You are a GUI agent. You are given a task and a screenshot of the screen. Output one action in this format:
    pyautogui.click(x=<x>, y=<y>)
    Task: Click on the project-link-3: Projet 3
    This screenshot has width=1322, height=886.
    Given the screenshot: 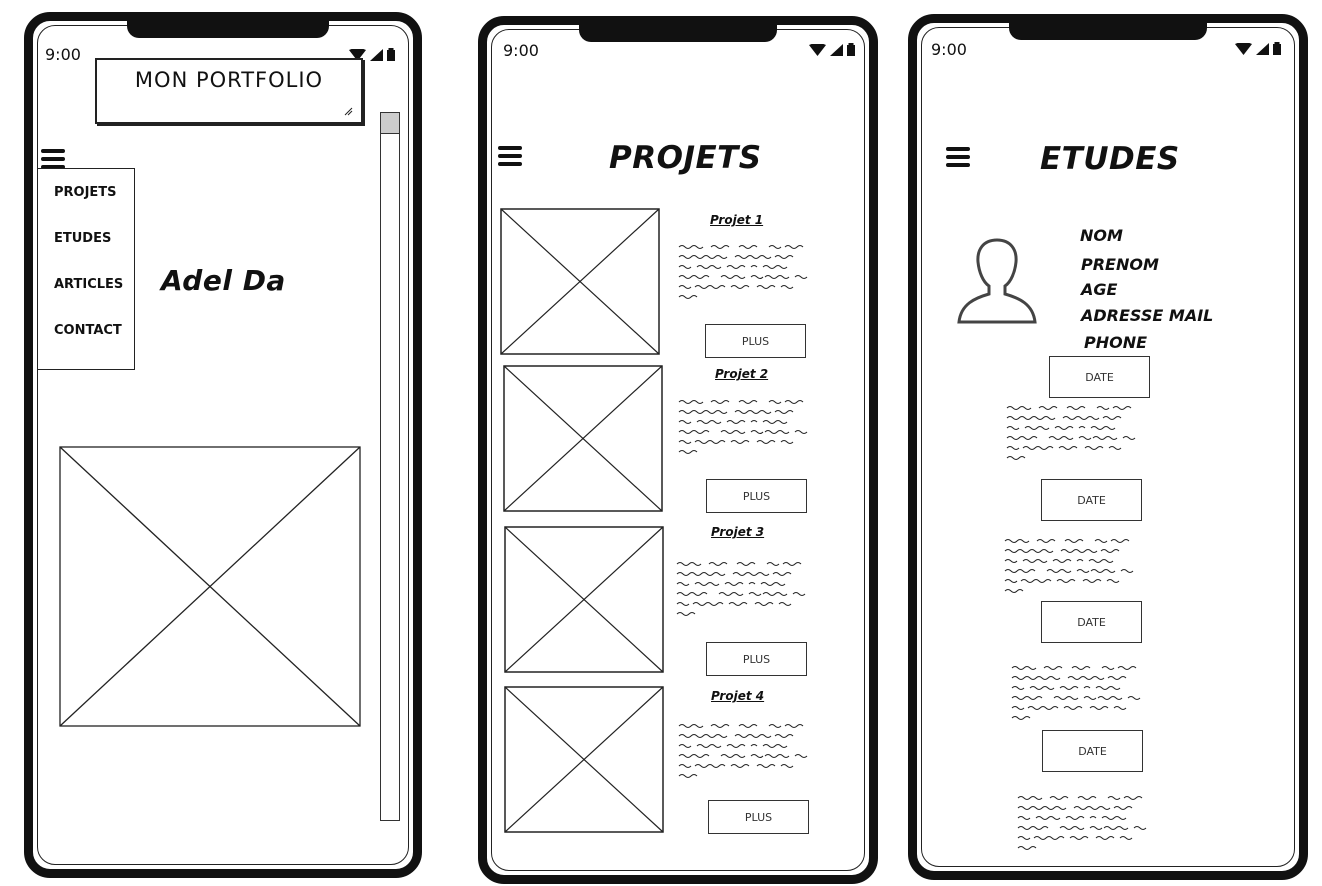 What is the action you would take?
    pyautogui.click(x=737, y=532)
    